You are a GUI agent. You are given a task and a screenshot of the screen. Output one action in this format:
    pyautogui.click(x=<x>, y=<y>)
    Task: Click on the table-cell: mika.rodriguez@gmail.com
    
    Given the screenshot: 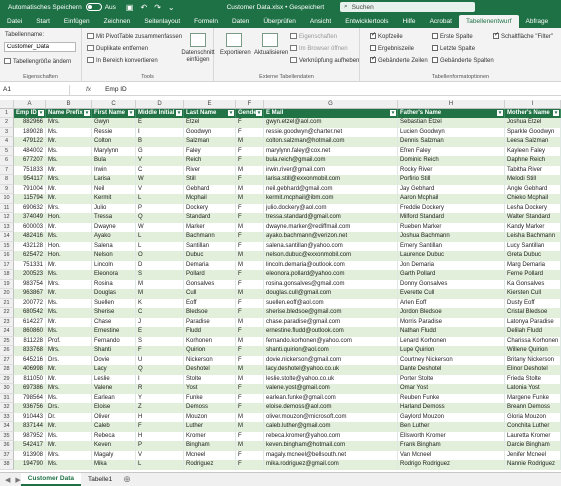 What is the action you would take?
    pyautogui.click(x=331, y=465)
    